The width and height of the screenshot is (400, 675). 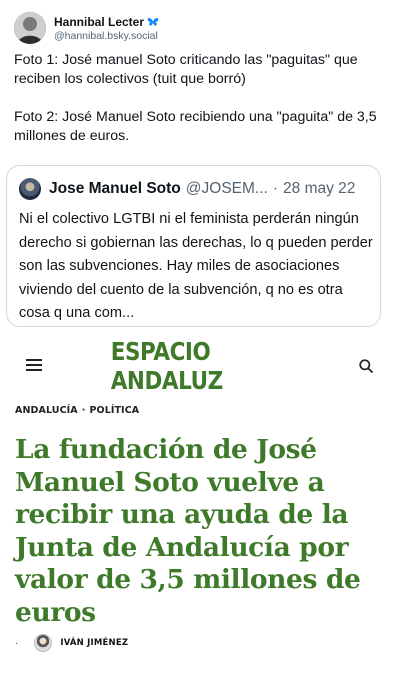 I want to click on quoted-tweet-header: Jose Manuel Soto @JOSEM... · 28 may 22, so click(x=193, y=189).